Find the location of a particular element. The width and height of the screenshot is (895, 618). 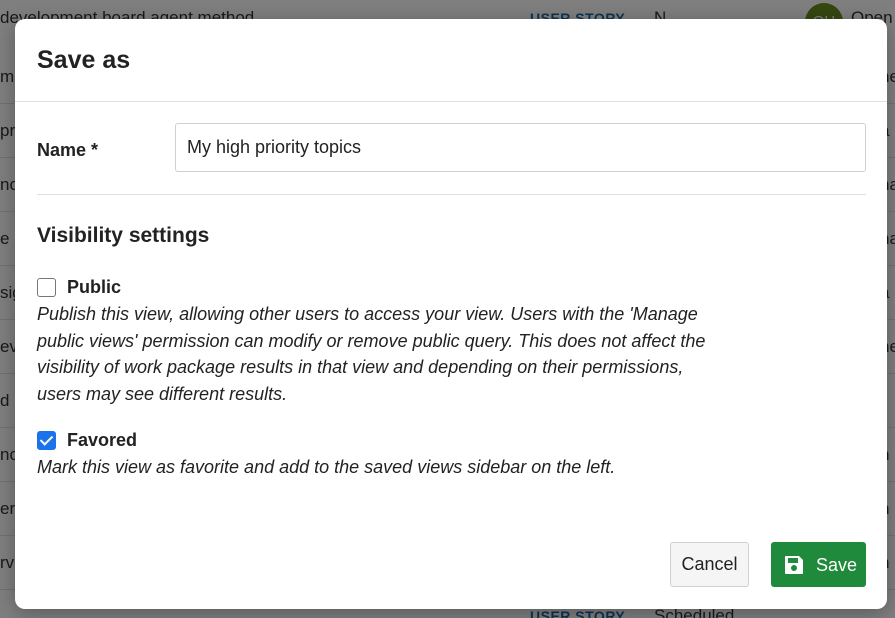

divider is located at coordinates (451, 194).